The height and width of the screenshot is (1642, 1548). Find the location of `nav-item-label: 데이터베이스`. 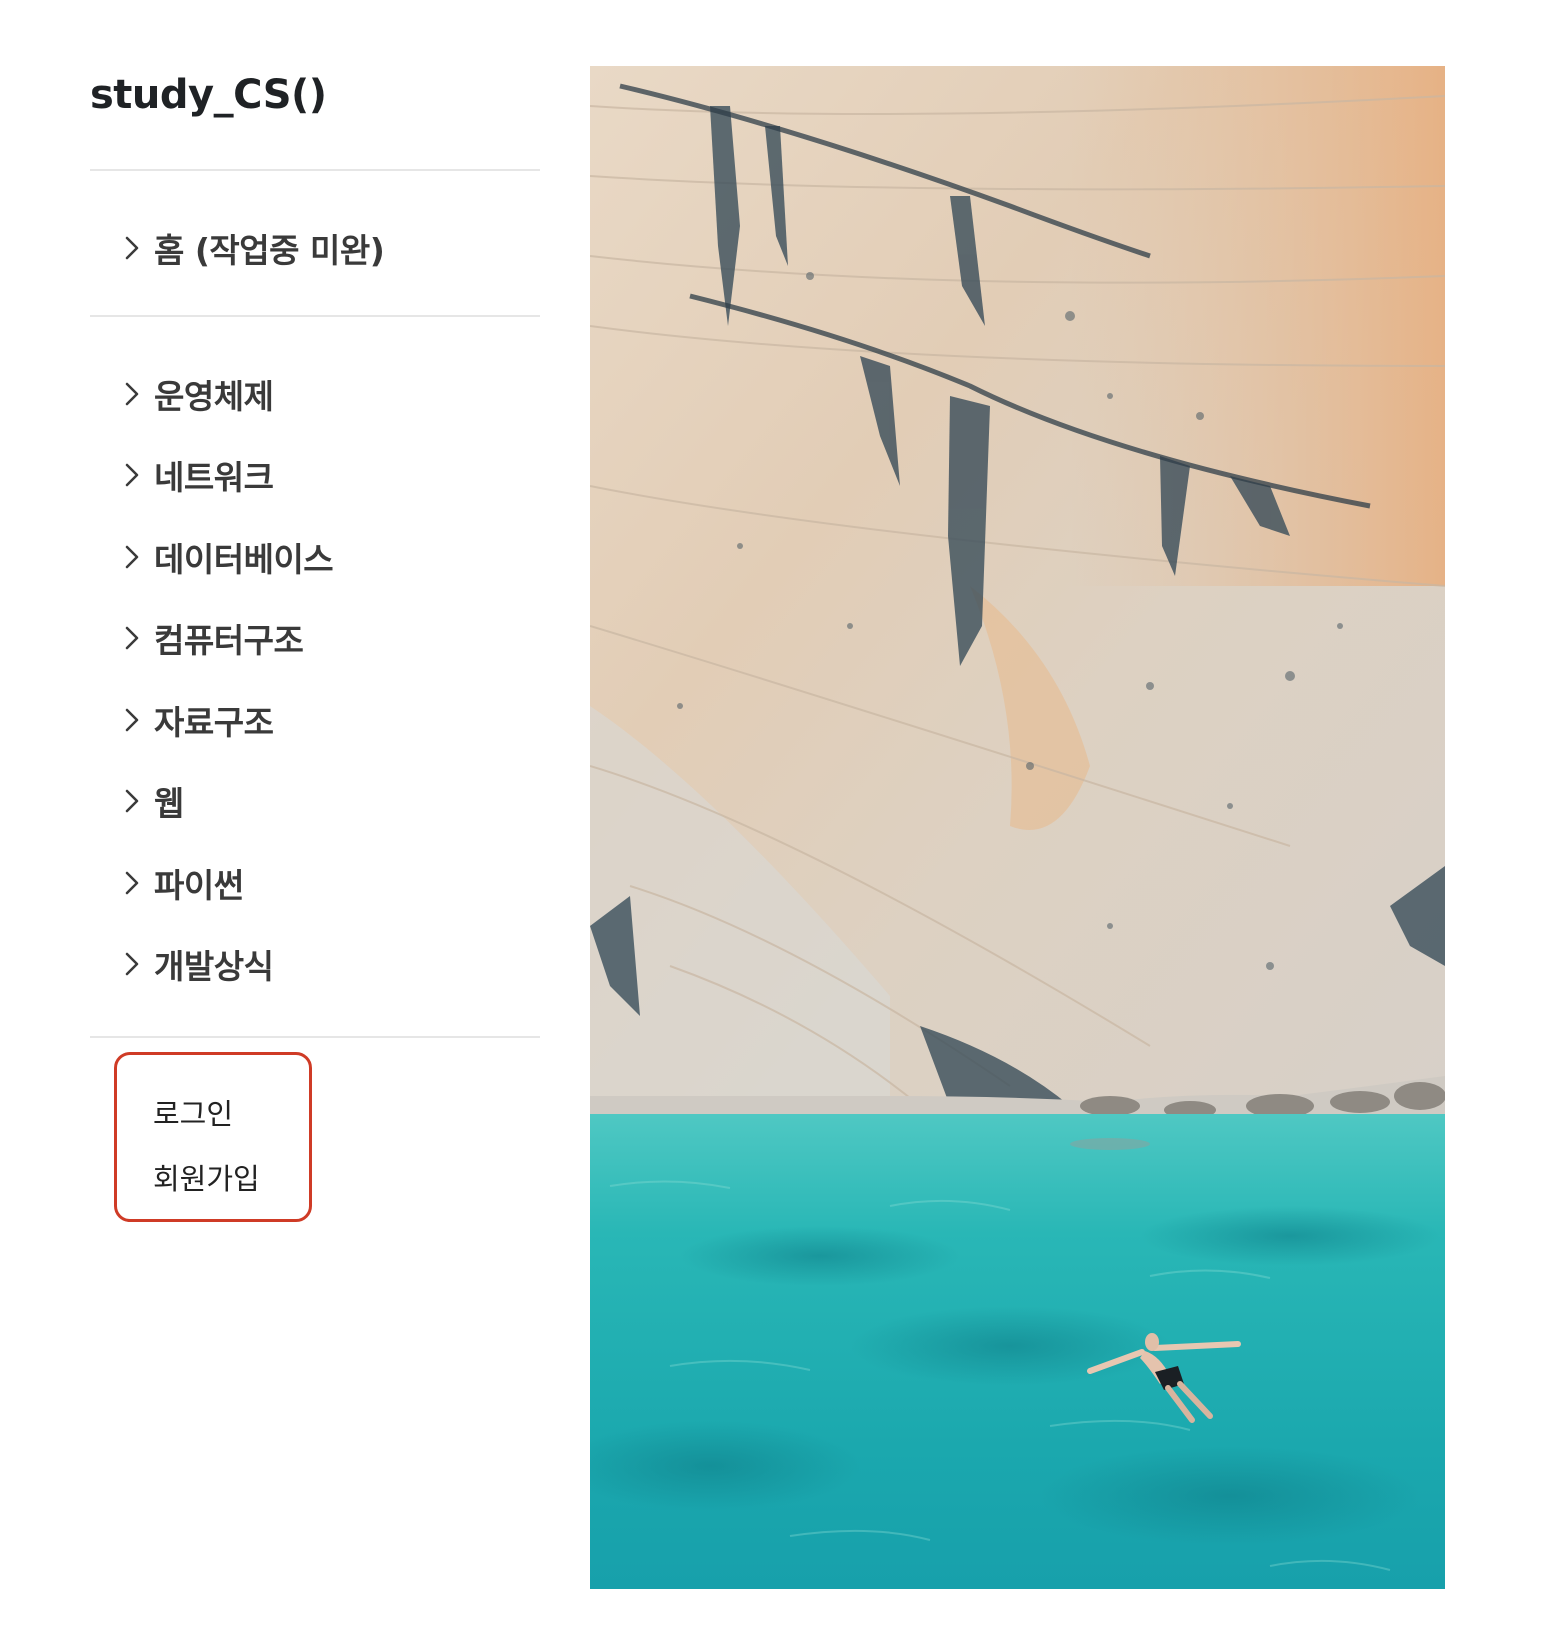

nav-item-label: 데이터베이스 is located at coordinates (244, 559).